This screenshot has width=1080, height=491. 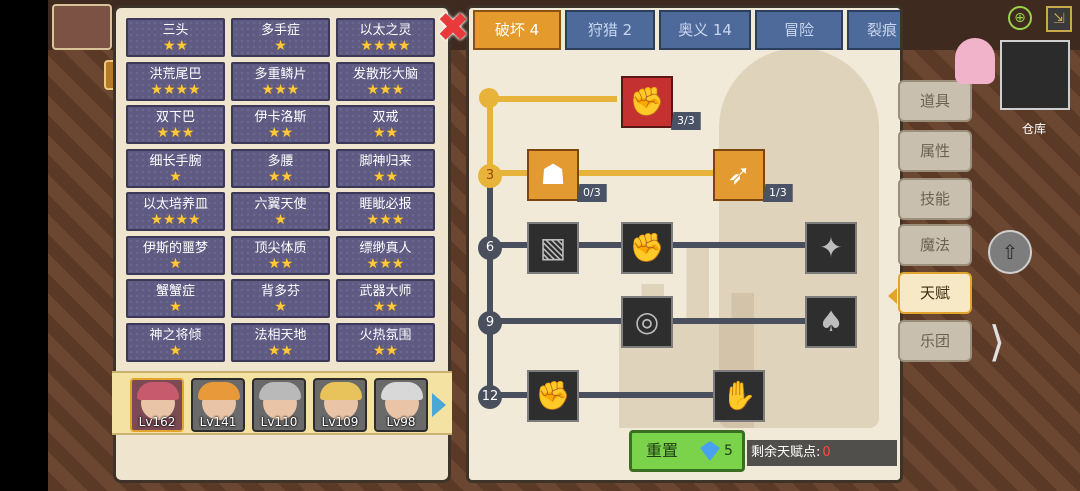 What do you see at coordinates (218, 405) in the screenshot?
I see `hero-portrait: Lv141` at bounding box center [218, 405].